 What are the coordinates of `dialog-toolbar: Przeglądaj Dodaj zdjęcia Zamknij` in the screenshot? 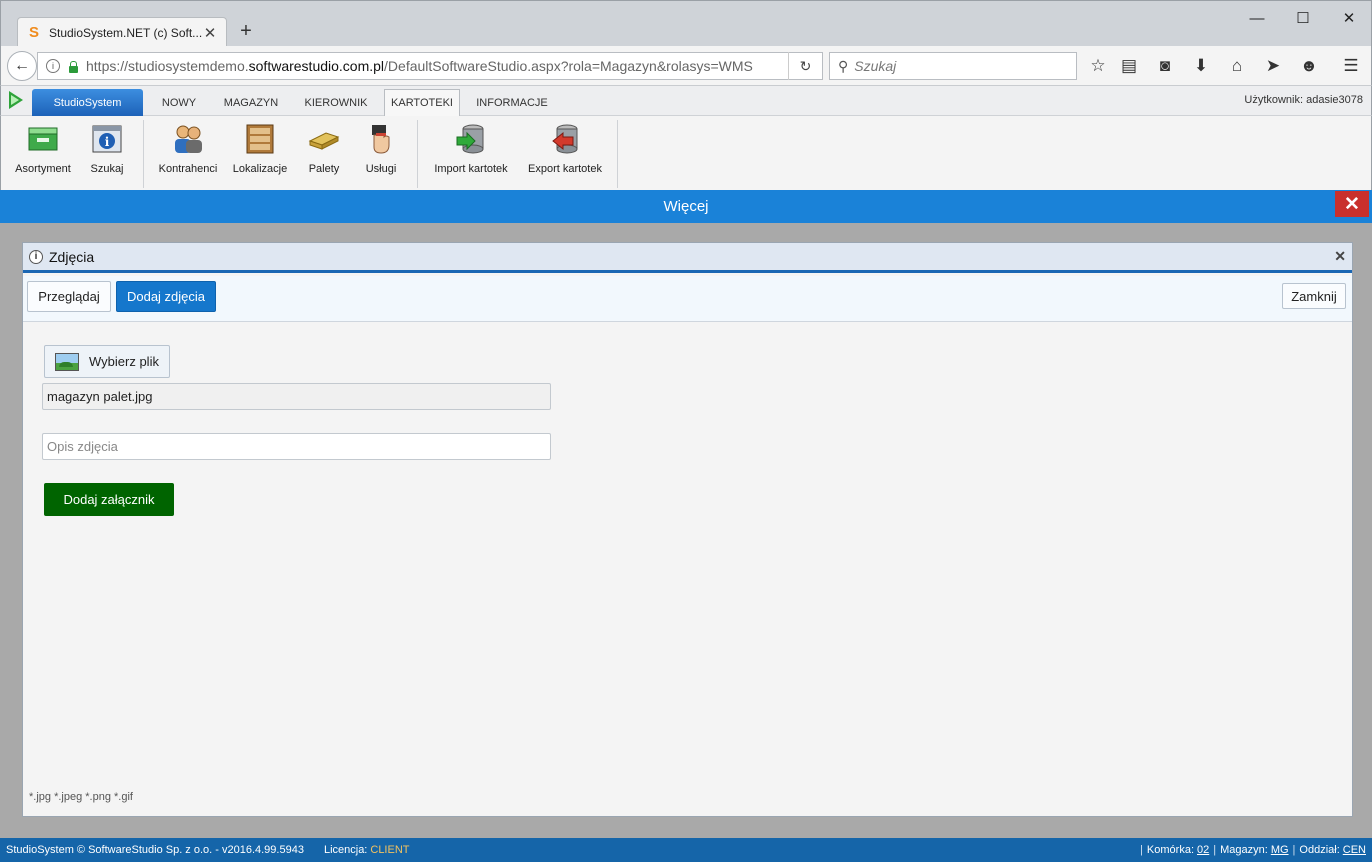 It's located at (687, 299).